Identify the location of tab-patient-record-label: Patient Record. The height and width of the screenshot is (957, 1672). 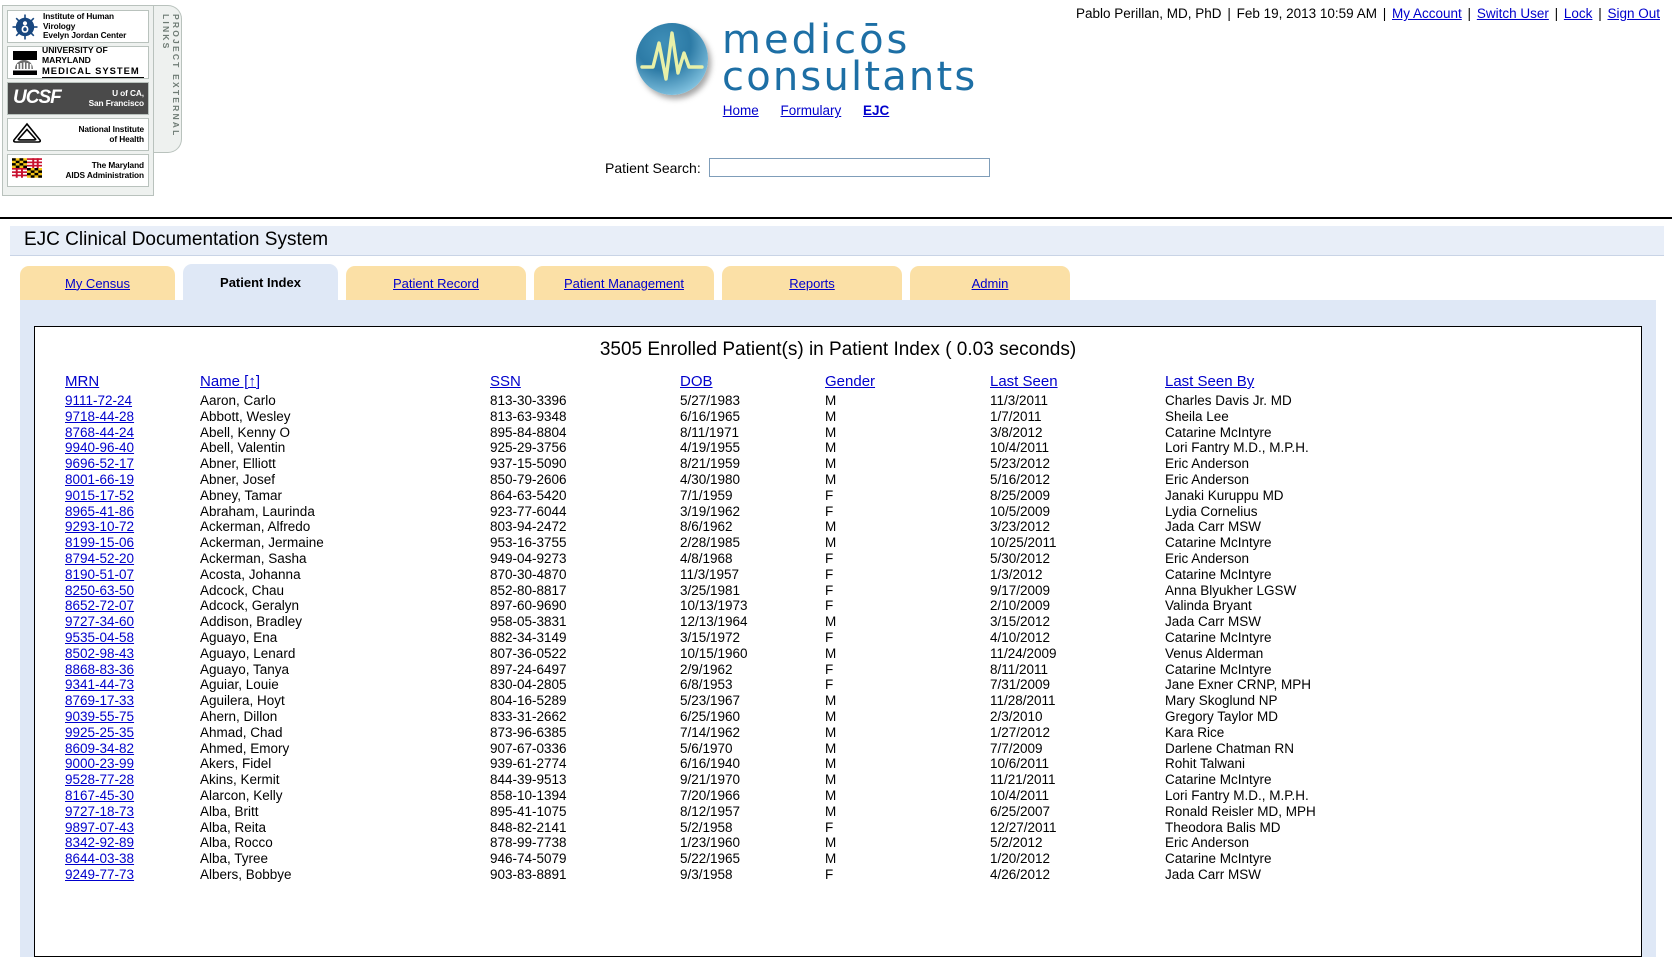
(436, 283).